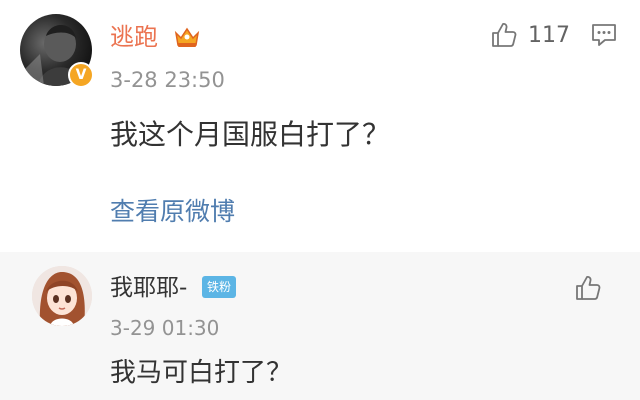  Describe the element at coordinates (172, 212) in the screenshot. I see `view-original-post-link: 查看原微博` at that location.